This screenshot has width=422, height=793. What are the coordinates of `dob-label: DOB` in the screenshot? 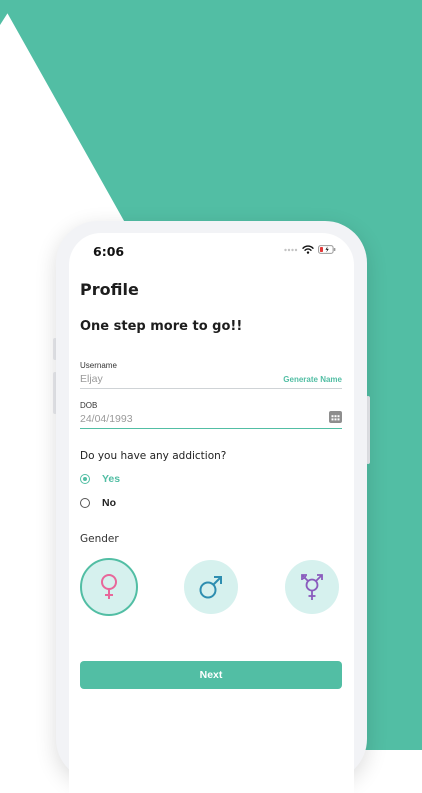 It's located at (89, 405).